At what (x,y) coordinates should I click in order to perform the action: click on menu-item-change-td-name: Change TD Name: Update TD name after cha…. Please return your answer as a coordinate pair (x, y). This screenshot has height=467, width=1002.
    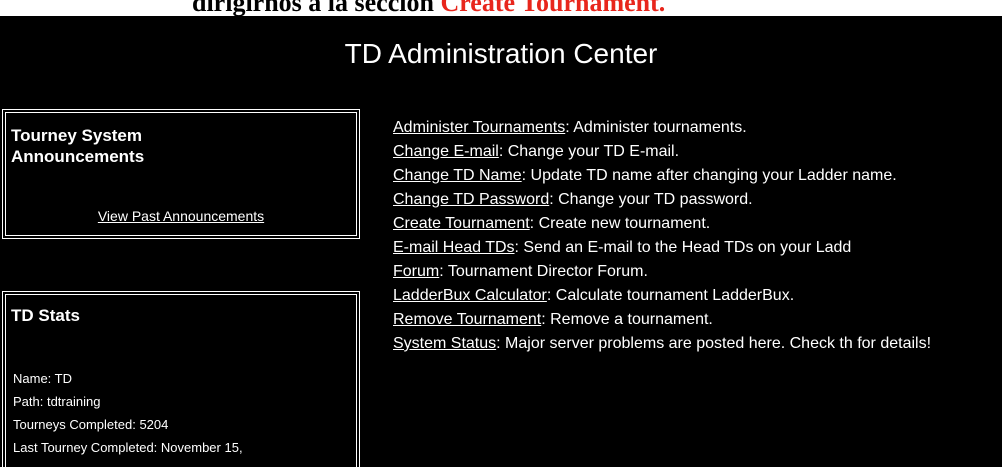
    Looking at the image, I should click on (685, 176).